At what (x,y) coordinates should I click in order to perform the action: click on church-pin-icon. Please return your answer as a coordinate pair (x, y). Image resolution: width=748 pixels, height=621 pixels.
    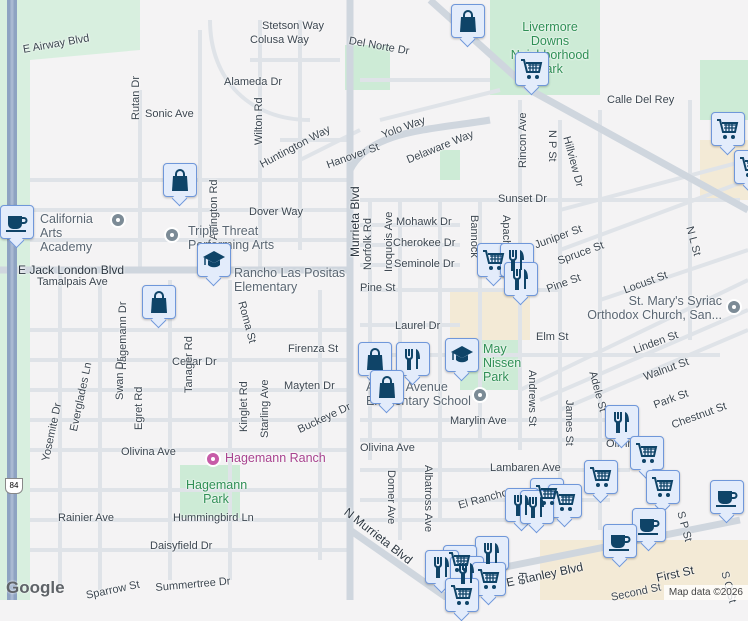
    Looking at the image, I should click on (734, 307).